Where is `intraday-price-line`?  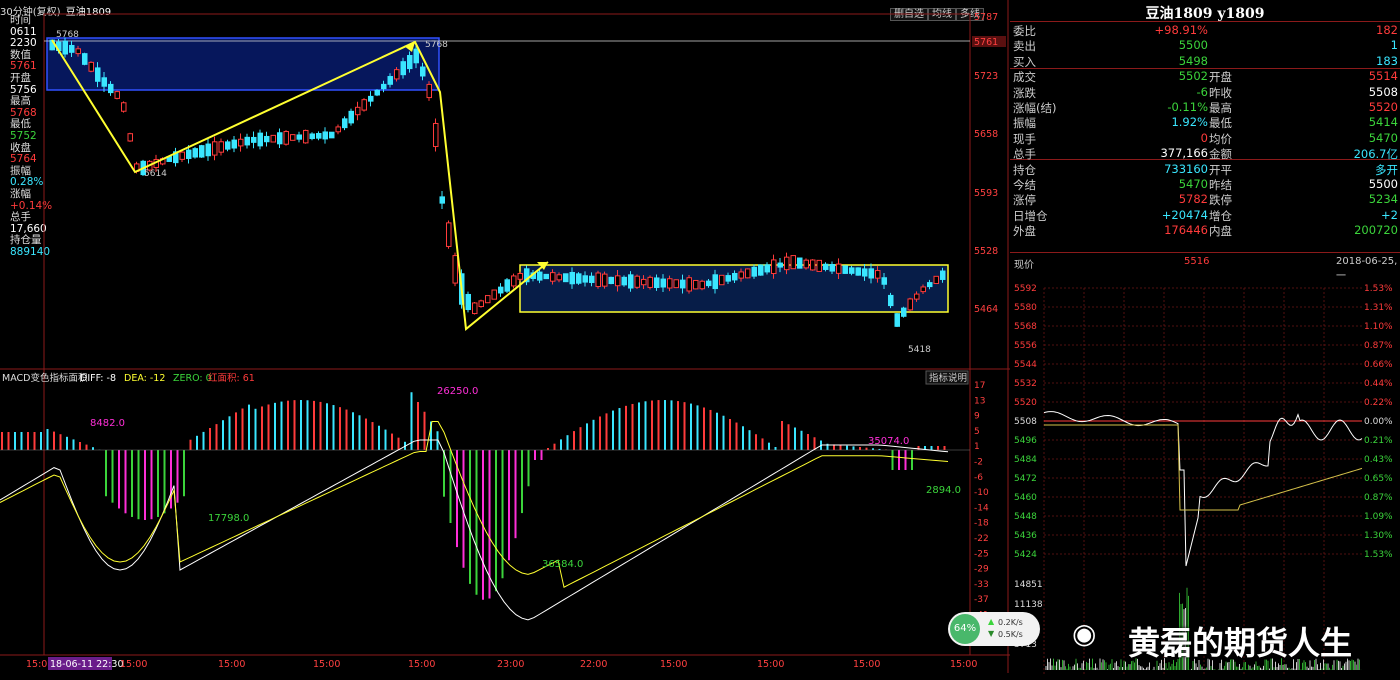
intraday-price-line is located at coordinates (1203, 489).